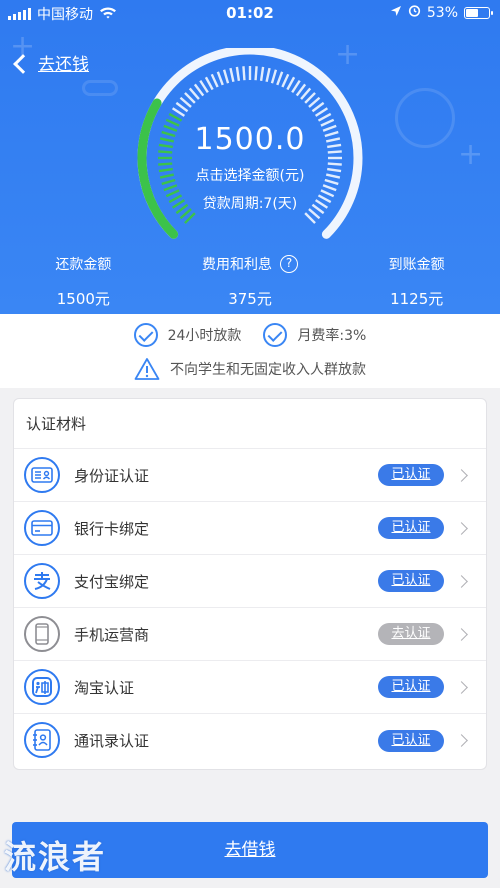 This screenshot has width=500, height=888. Describe the element at coordinates (471, 154) in the screenshot. I see `plus-decoration-icon: +` at that location.